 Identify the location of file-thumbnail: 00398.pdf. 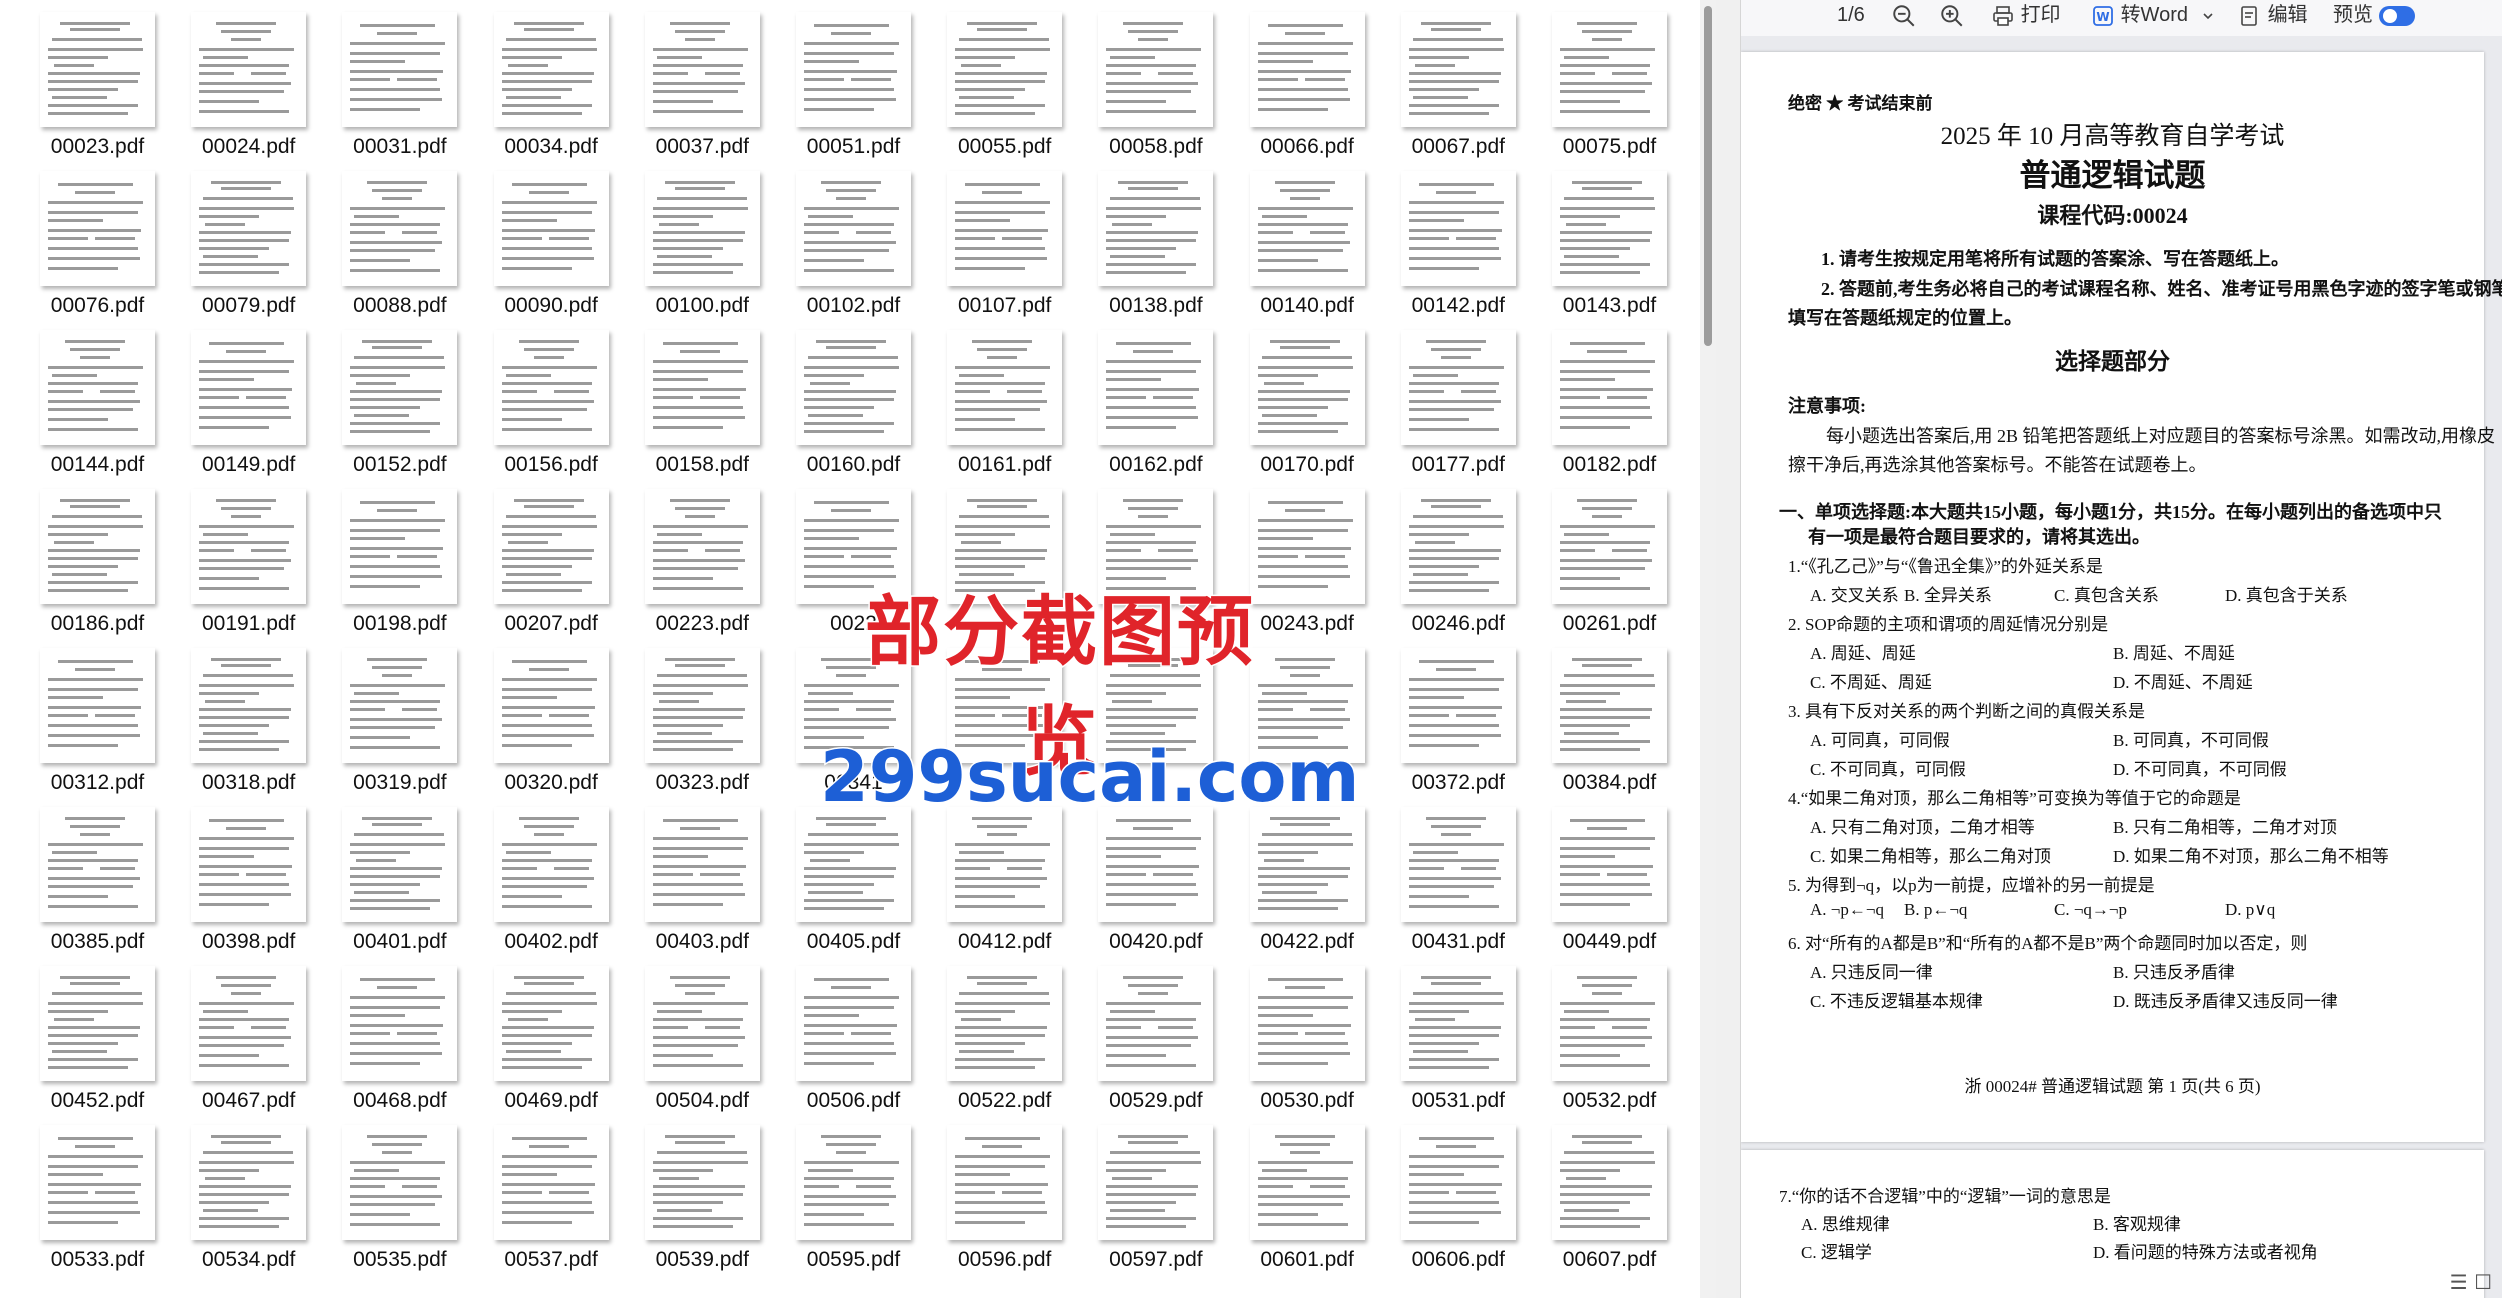
(248, 874).